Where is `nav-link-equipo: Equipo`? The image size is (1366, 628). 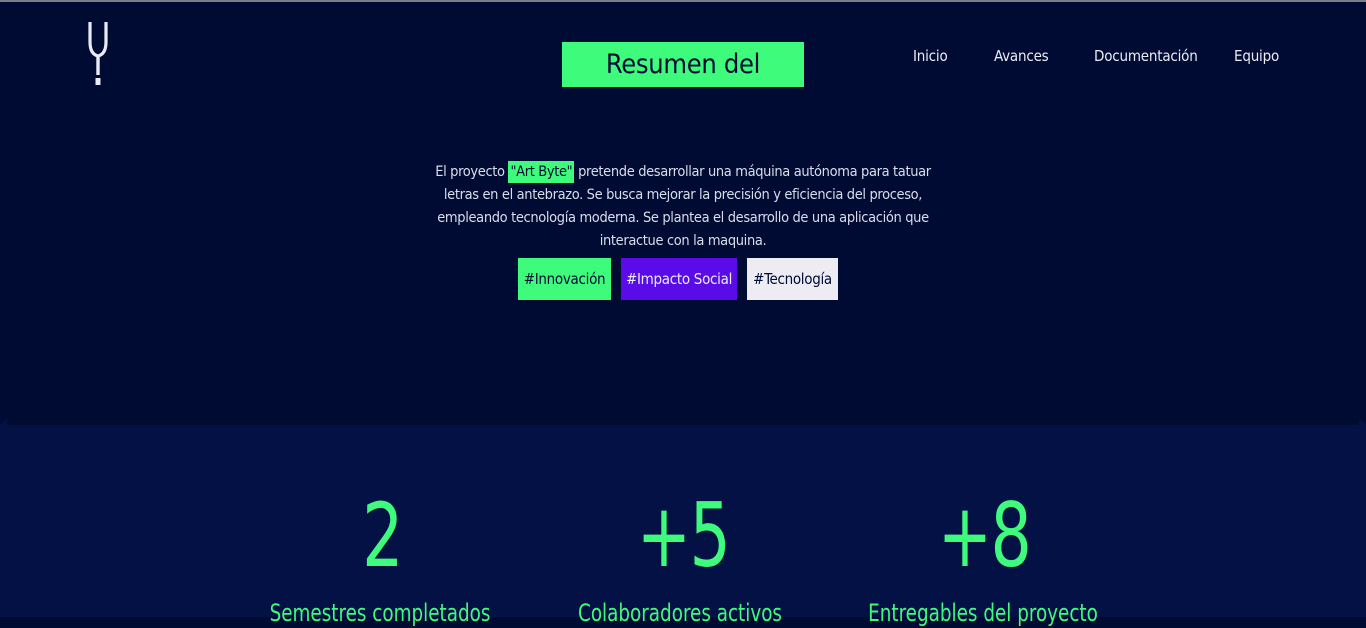
nav-link-equipo: Equipo is located at coordinates (1256, 56).